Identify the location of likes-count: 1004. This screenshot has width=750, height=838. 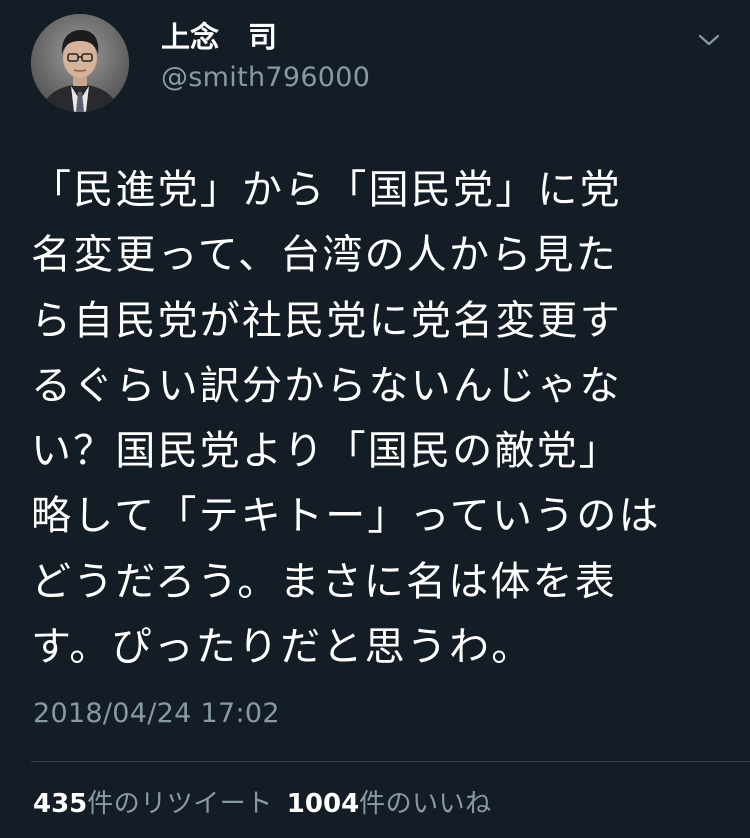
(323, 804).